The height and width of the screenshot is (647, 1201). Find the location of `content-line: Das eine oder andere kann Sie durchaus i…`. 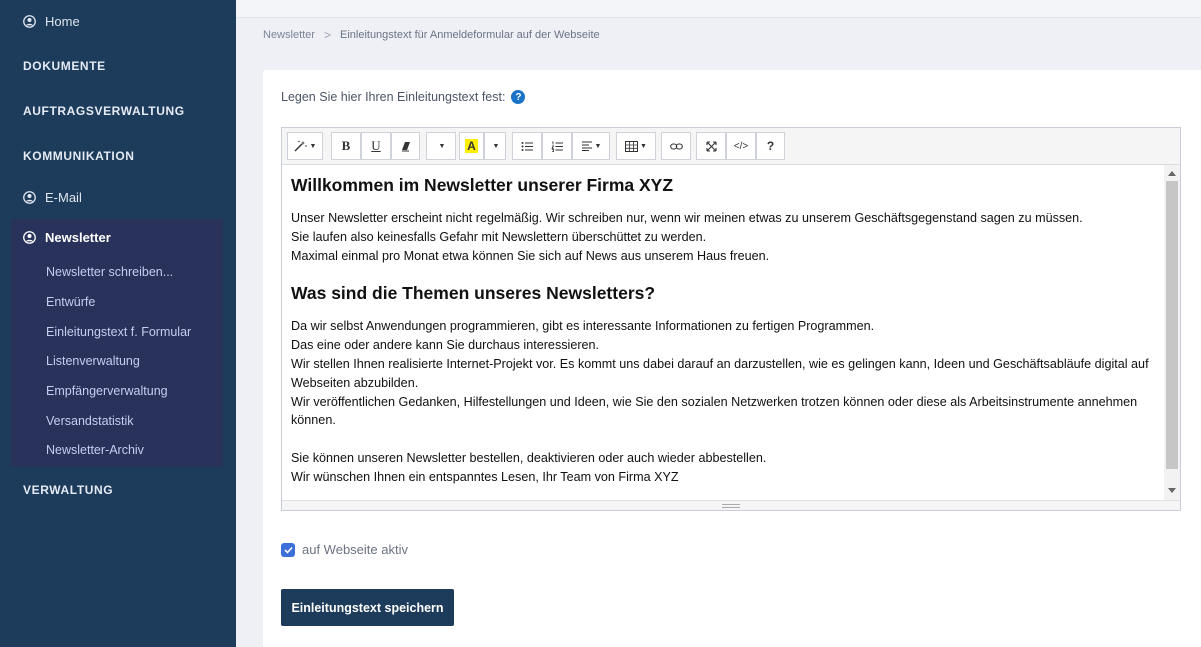

content-line: Das eine oder andere kann Sie durchaus i… is located at coordinates (445, 345).